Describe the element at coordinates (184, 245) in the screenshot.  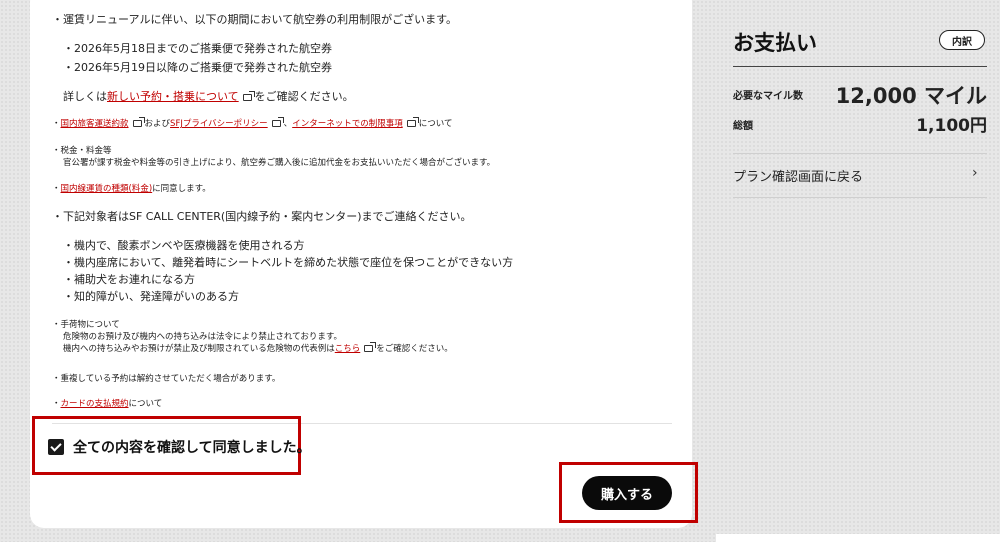
I see `target-oxygen: ・機内で、酸素ボンベや医療機器を使用される方` at that location.